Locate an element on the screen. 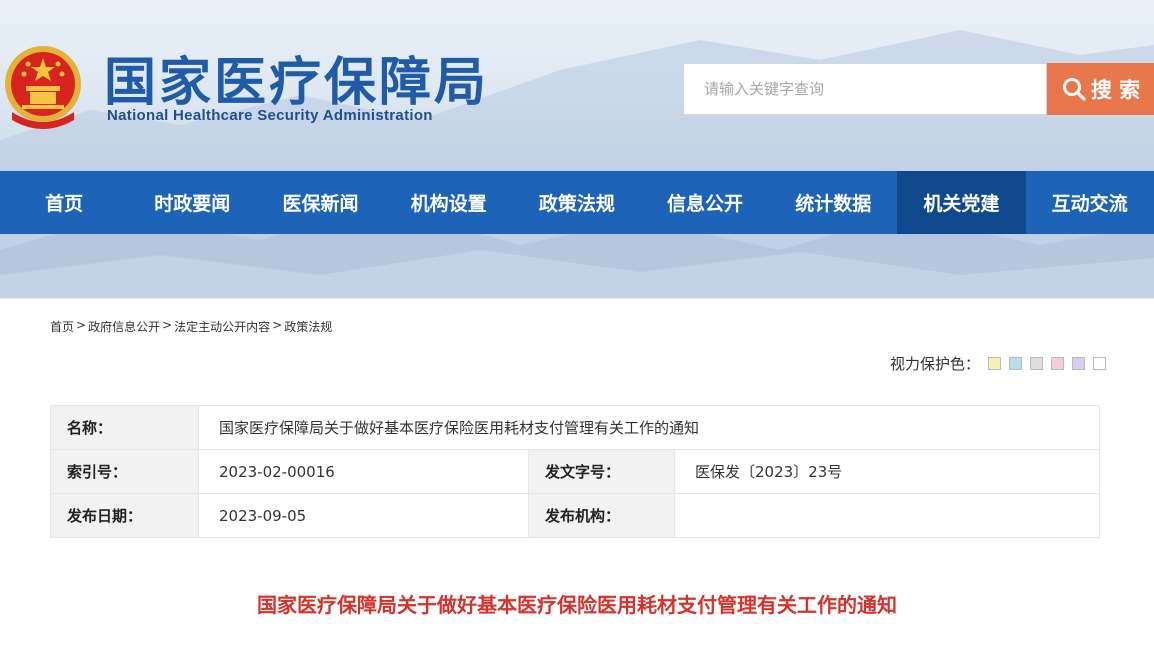 This screenshot has height=649, width=1154. eye-care-selector: 视力保护色： is located at coordinates (998, 363).